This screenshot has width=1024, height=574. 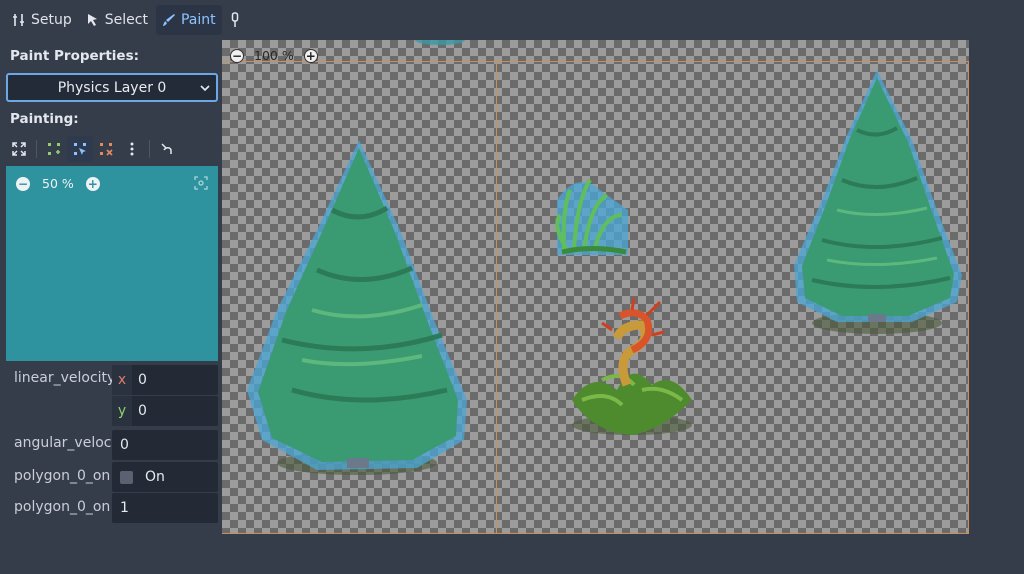 What do you see at coordinates (142, 380) in the screenshot?
I see `linear-velocity-x-value: 0` at bounding box center [142, 380].